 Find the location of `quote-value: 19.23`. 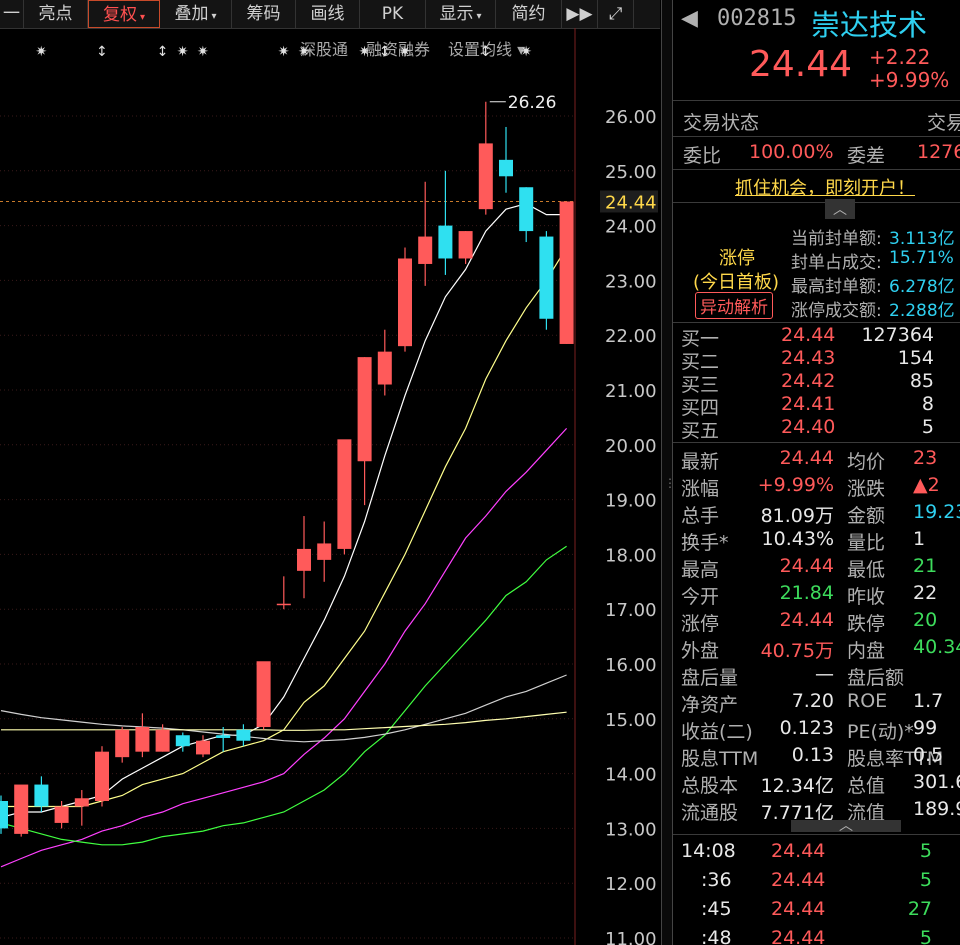

quote-value: 19.23 is located at coordinates (936, 512).